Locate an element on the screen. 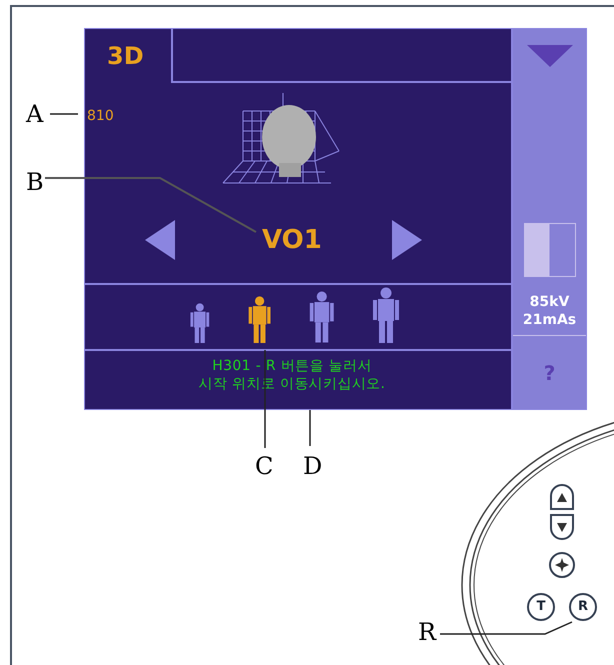 The width and height of the screenshot is (614, 665). up-arrow-button is located at coordinates (562, 497).